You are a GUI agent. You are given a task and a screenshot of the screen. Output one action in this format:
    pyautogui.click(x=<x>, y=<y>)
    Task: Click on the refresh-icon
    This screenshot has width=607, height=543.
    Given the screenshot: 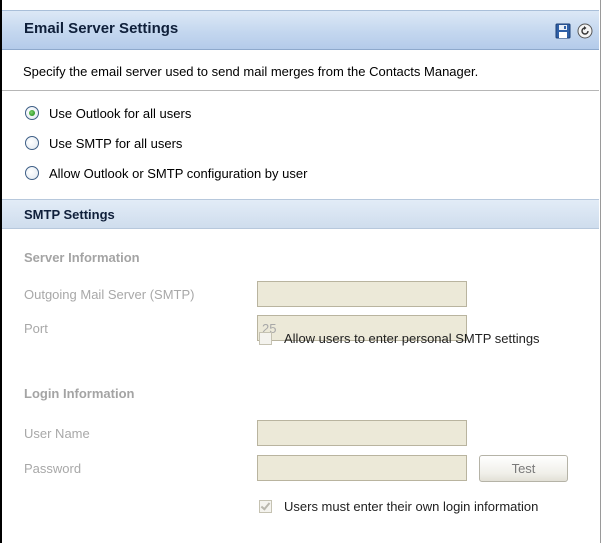 What is the action you would take?
    pyautogui.click(x=585, y=31)
    